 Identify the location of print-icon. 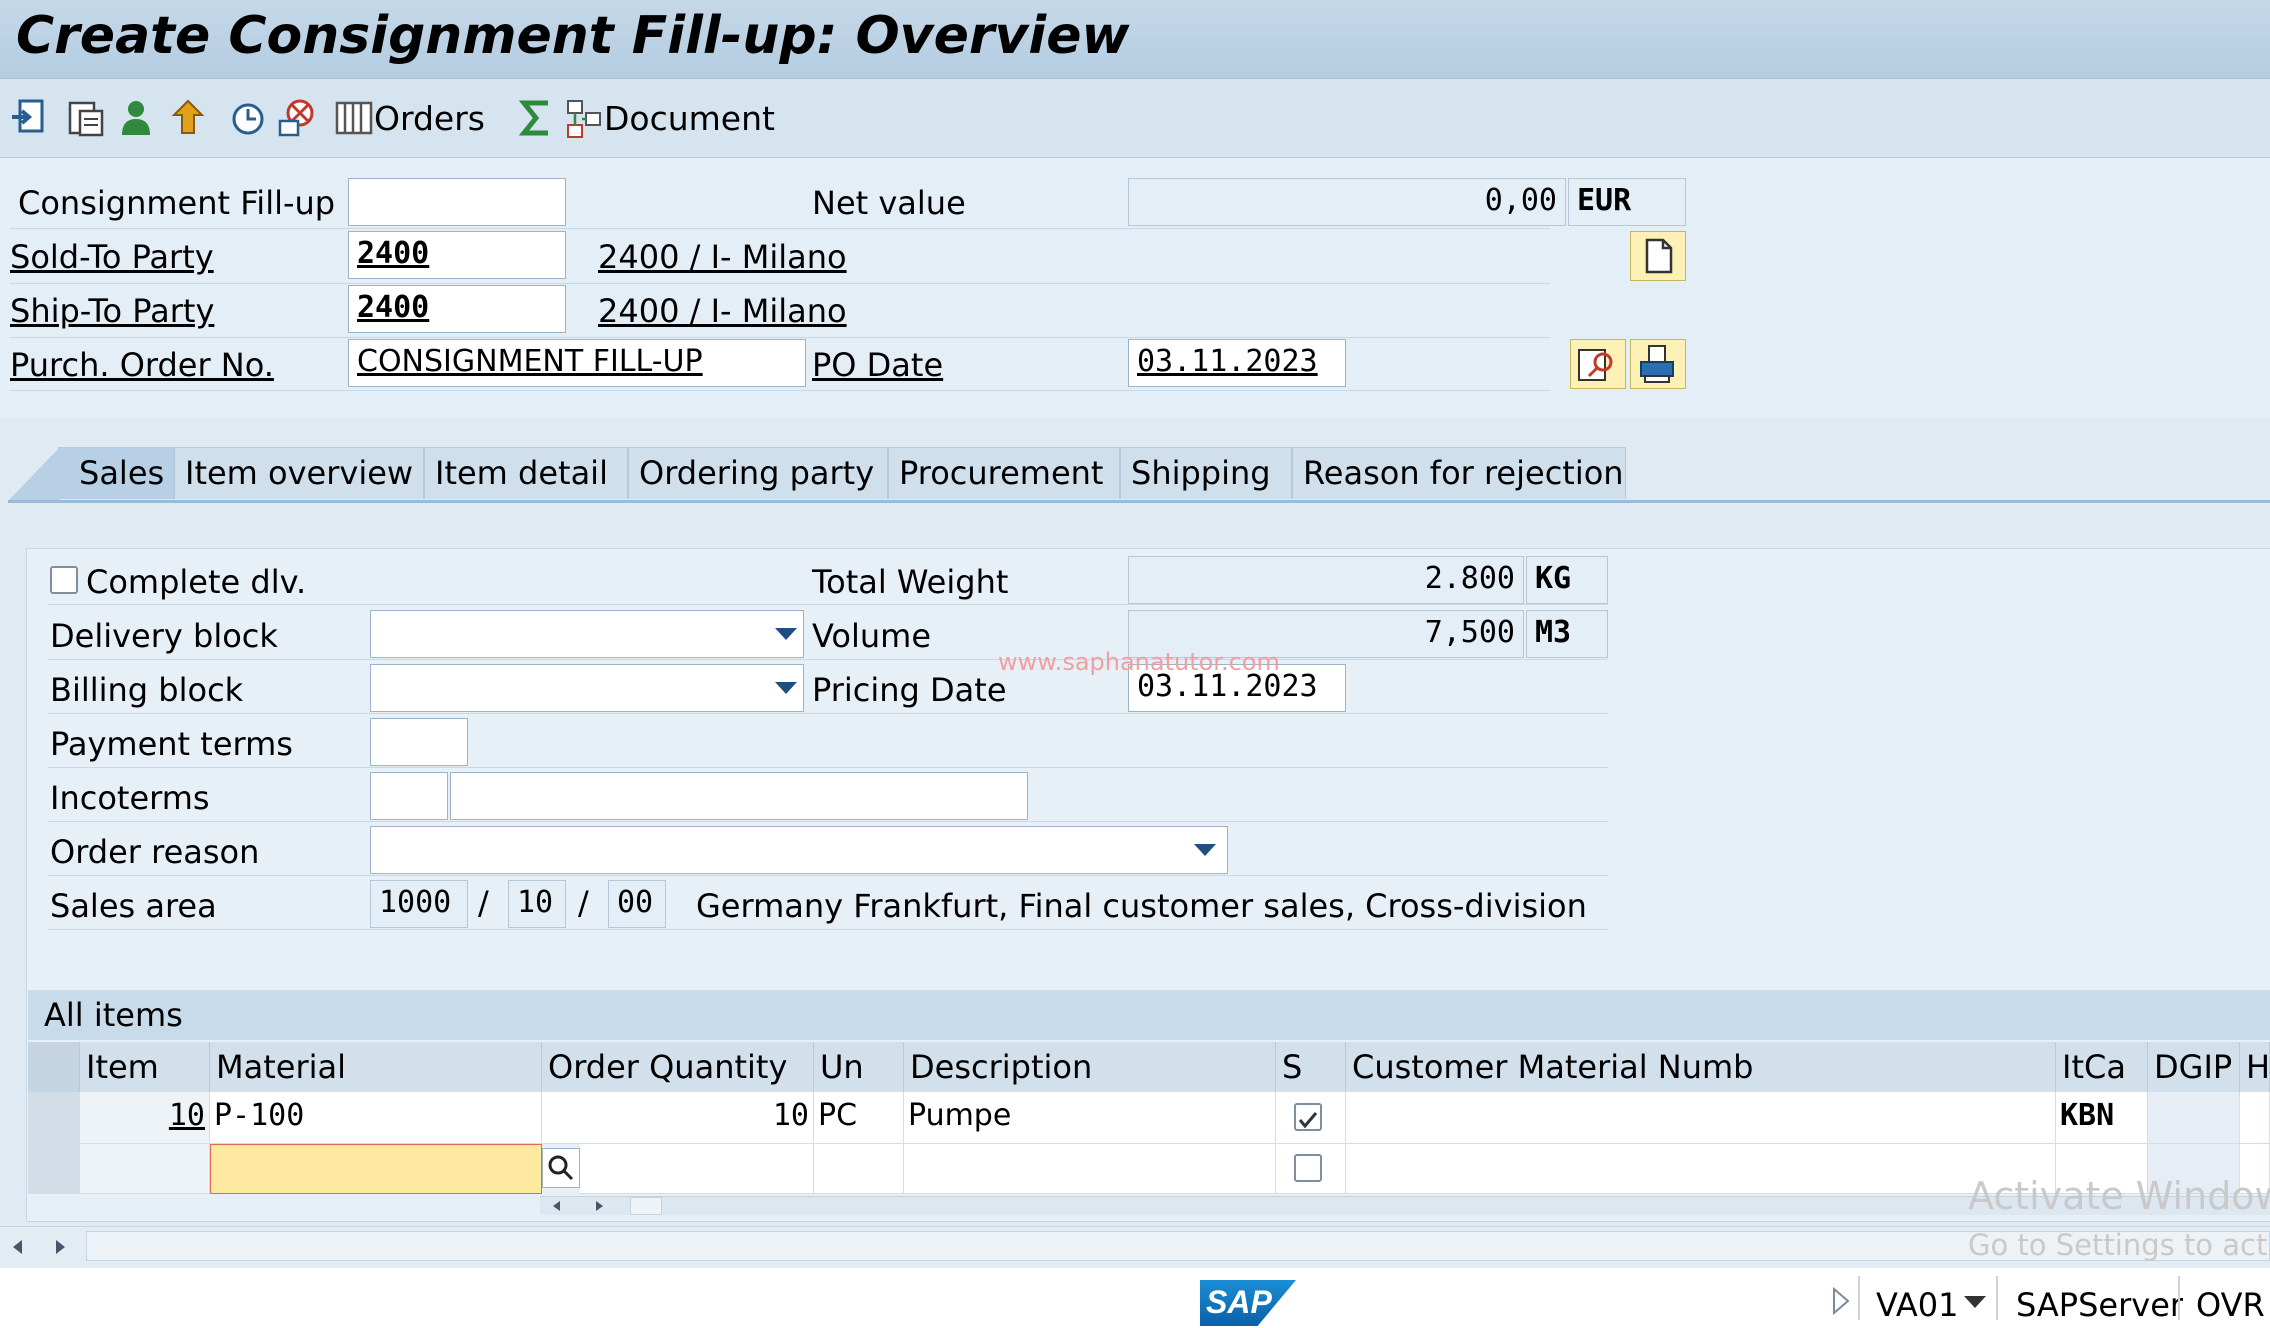
(1657, 364).